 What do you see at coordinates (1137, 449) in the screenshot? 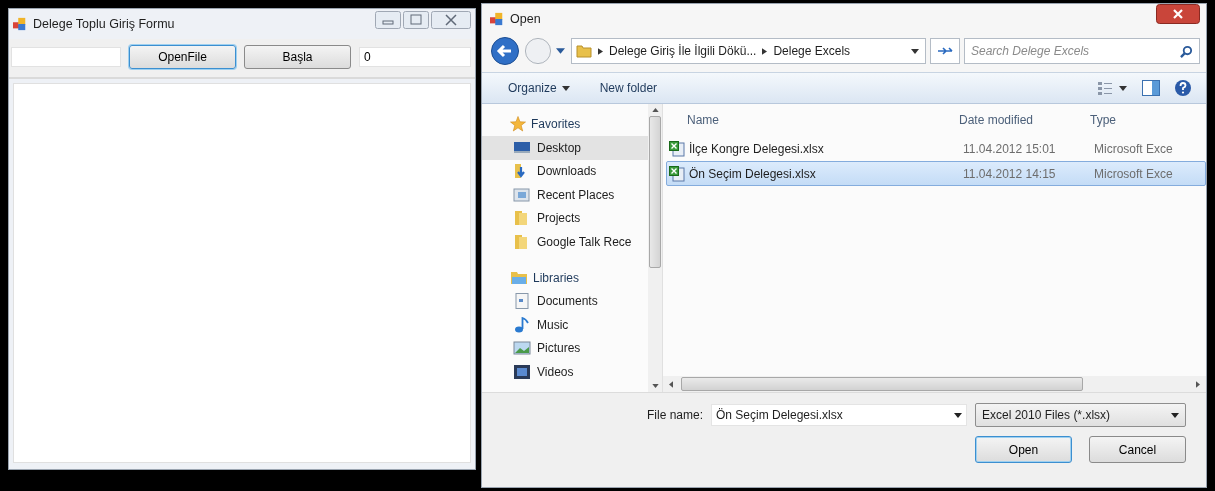
I see `dialog-button: Cancel` at bounding box center [1137, 449].